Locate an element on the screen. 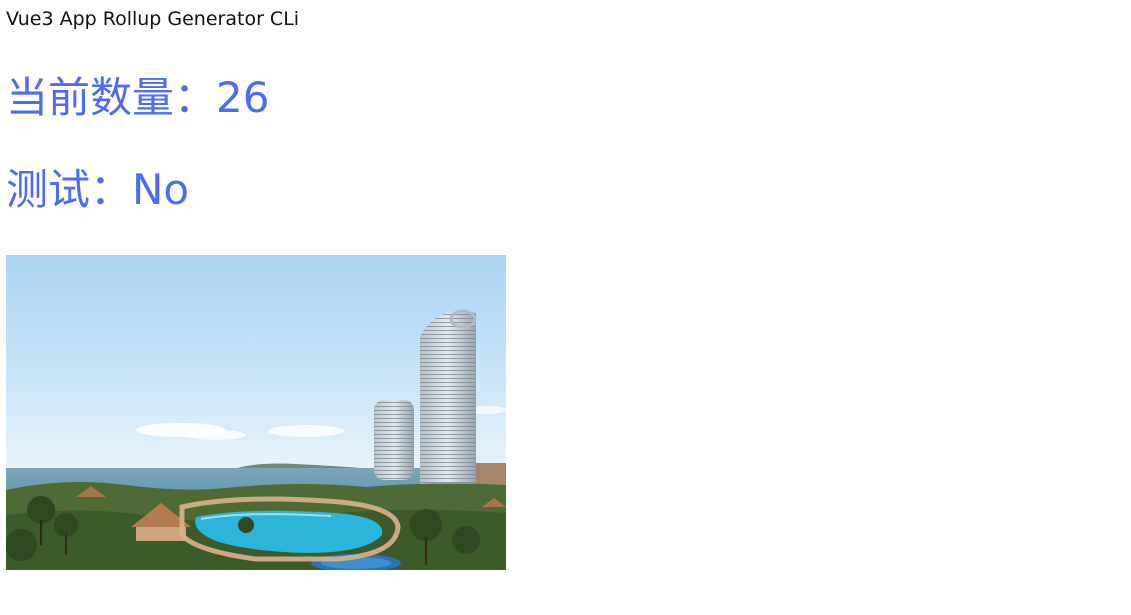  app-title: Vue3 App Rollup Generator CLi is located at coordinates (153, 19).